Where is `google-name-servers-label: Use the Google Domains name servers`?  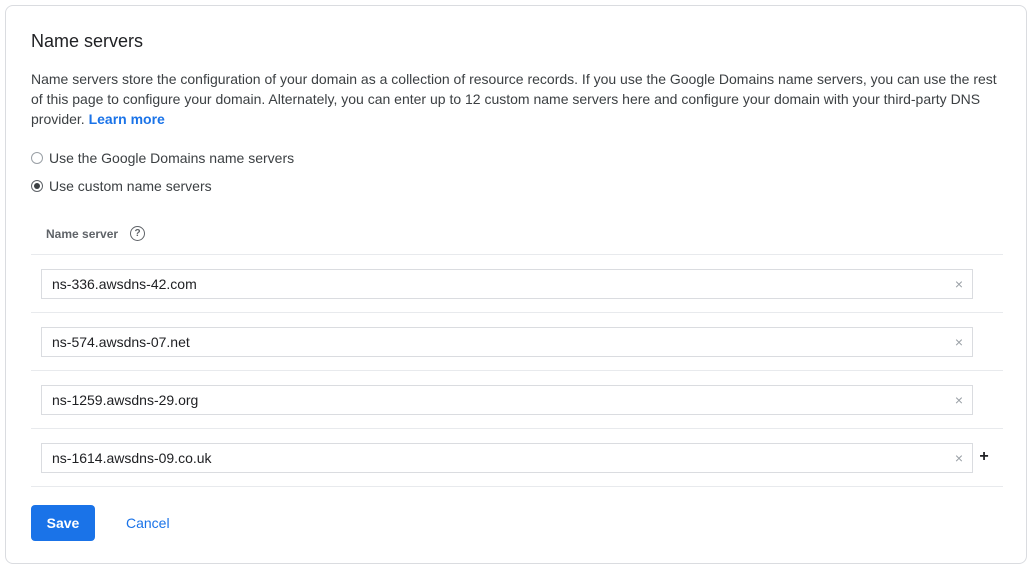
google-name-servers-label: Use the Google Domains name servers is located at coordinates (172, 158).